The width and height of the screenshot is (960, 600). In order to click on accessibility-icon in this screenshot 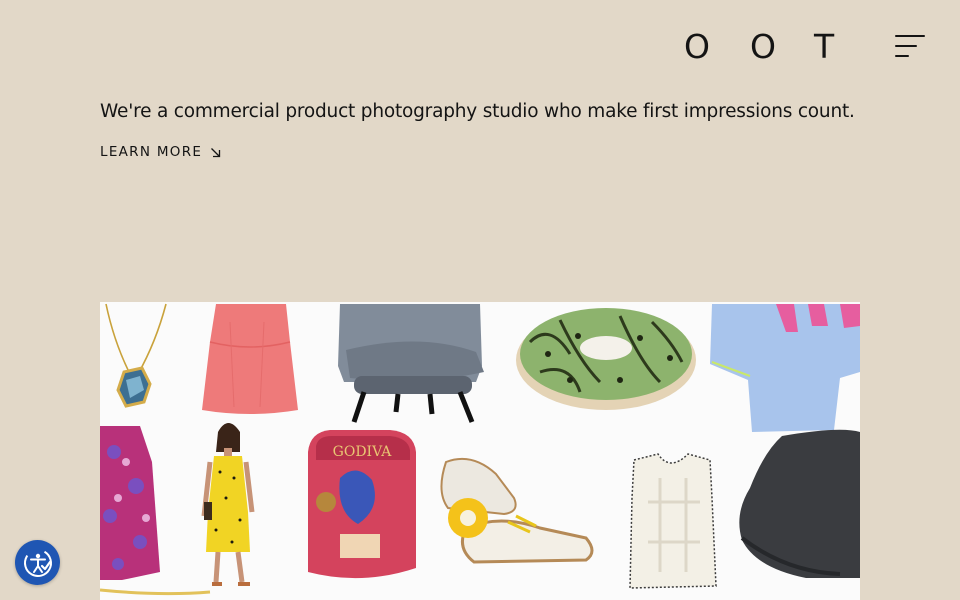, I will do `click(37, 562)`.